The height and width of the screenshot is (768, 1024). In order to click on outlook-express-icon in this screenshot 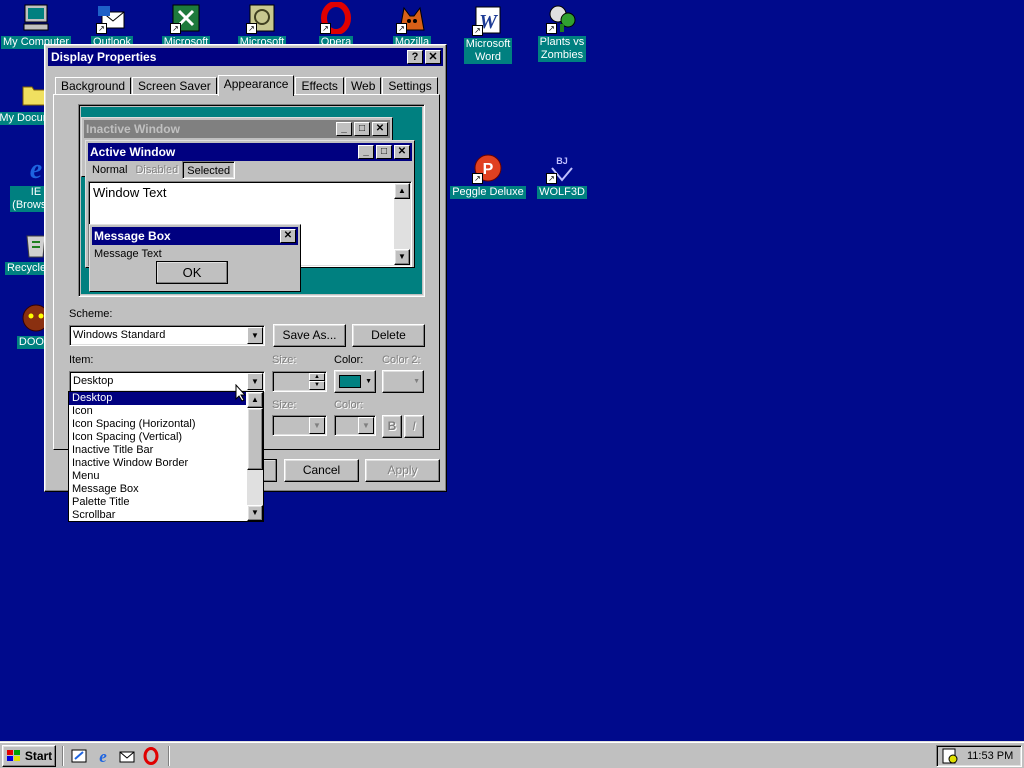, I will do `click(127, 756)`.